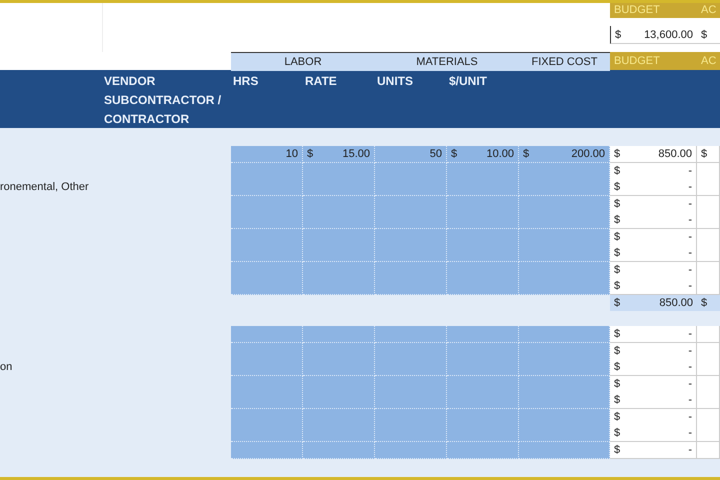  What do you see at coordinates (500, 154) in the screenshot?
I see `amount: 10.00` at bounding box center [500, 154].